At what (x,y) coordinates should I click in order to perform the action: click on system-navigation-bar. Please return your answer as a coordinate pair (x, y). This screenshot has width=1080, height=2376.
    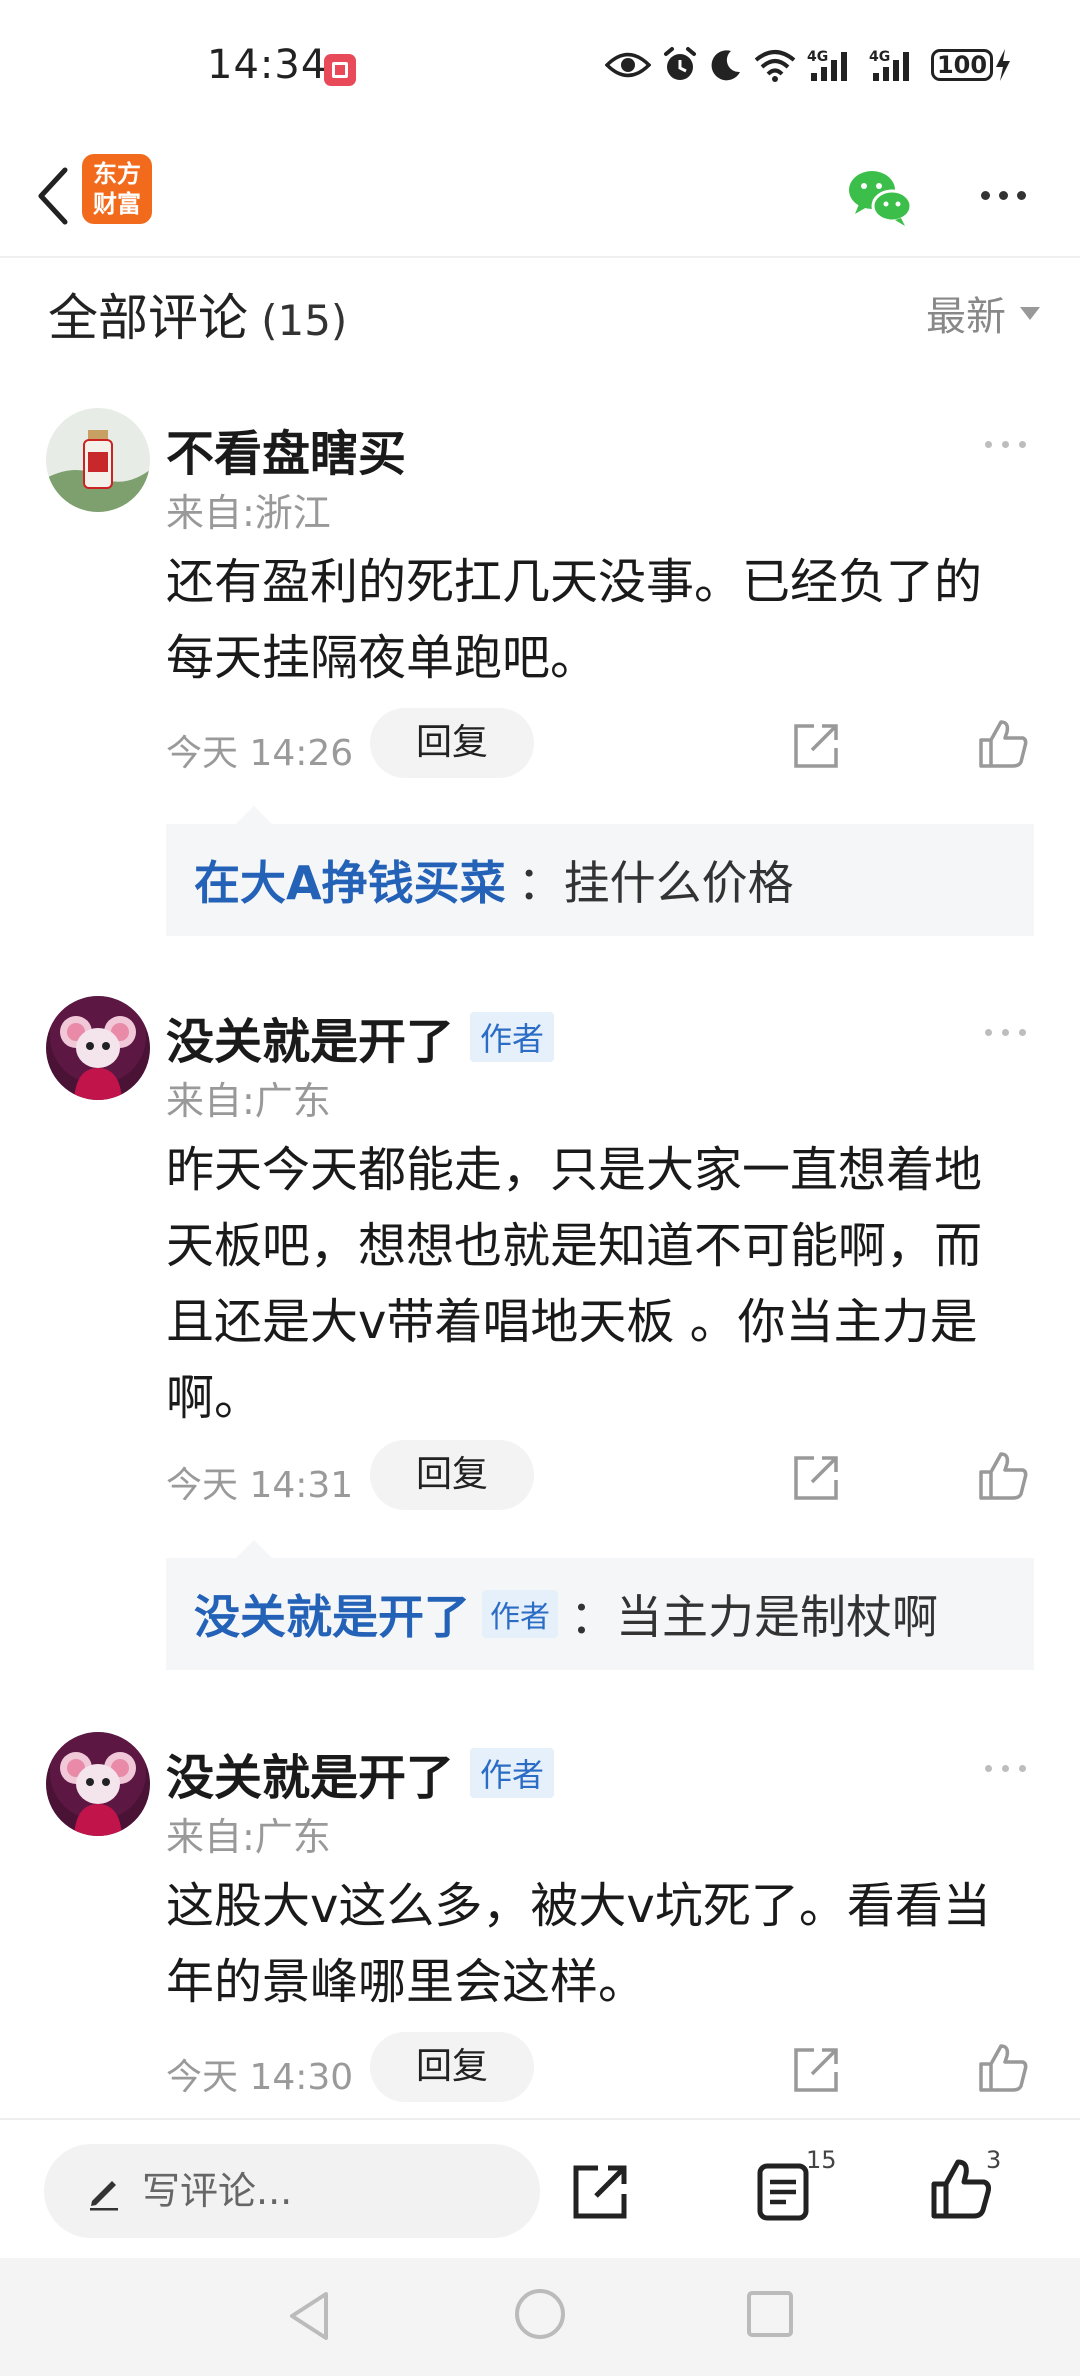
    Looking at the image, I should click on (540, 2317).